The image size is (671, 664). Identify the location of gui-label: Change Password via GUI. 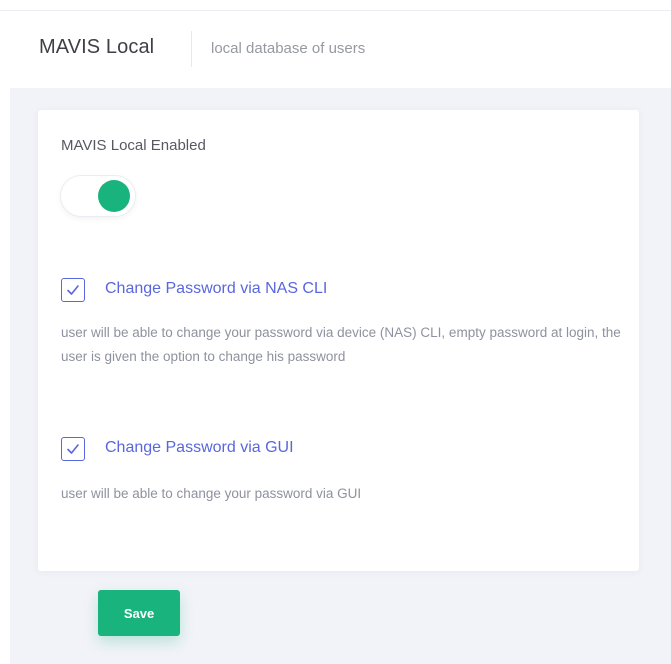
(199, 448).